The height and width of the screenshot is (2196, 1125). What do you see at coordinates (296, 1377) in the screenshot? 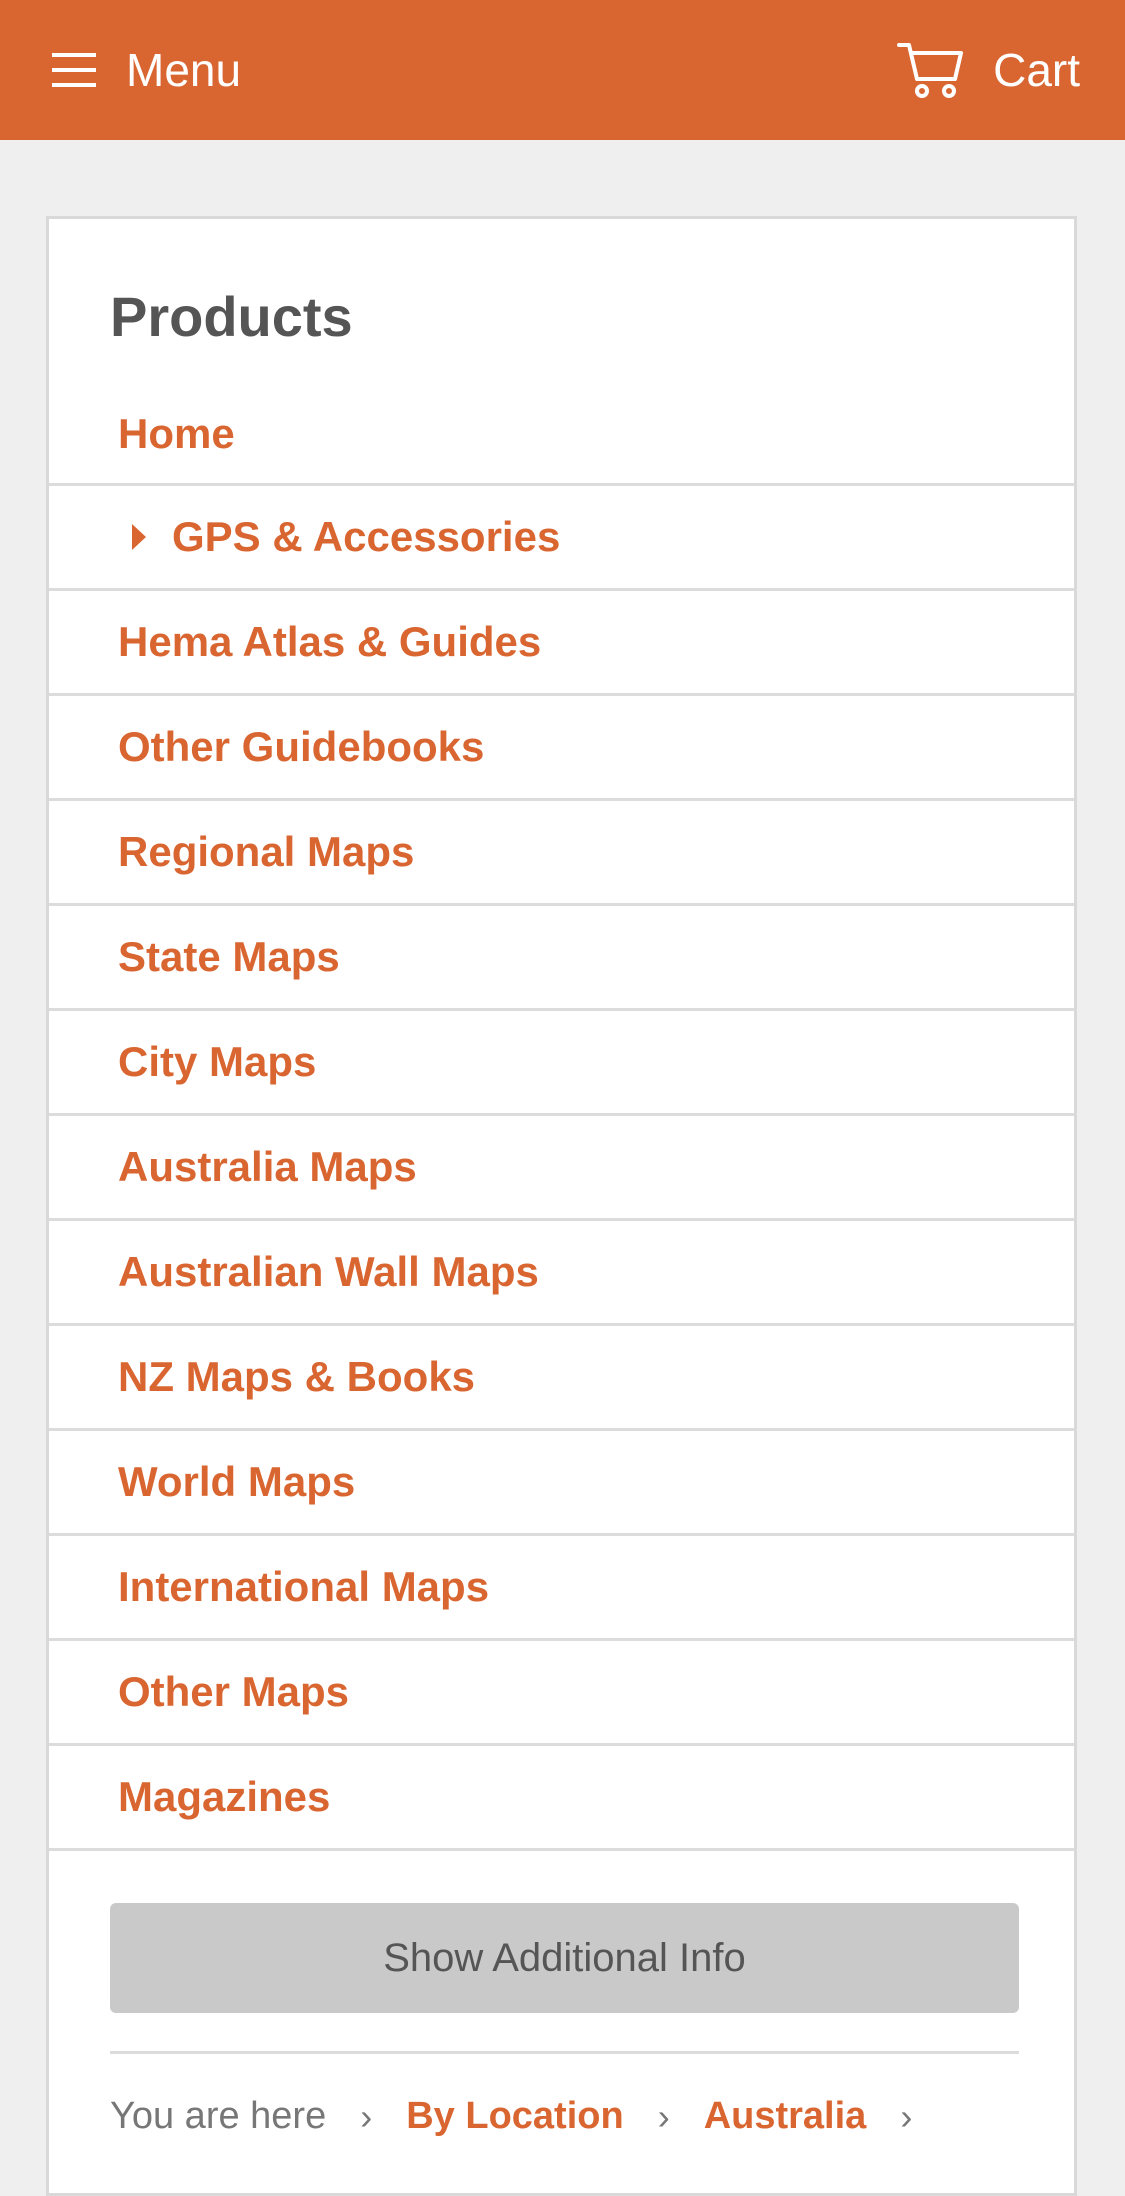
I see `nav-link-nz-maps-books: NZ Maps & Books` at bounding box center [296, 1377].